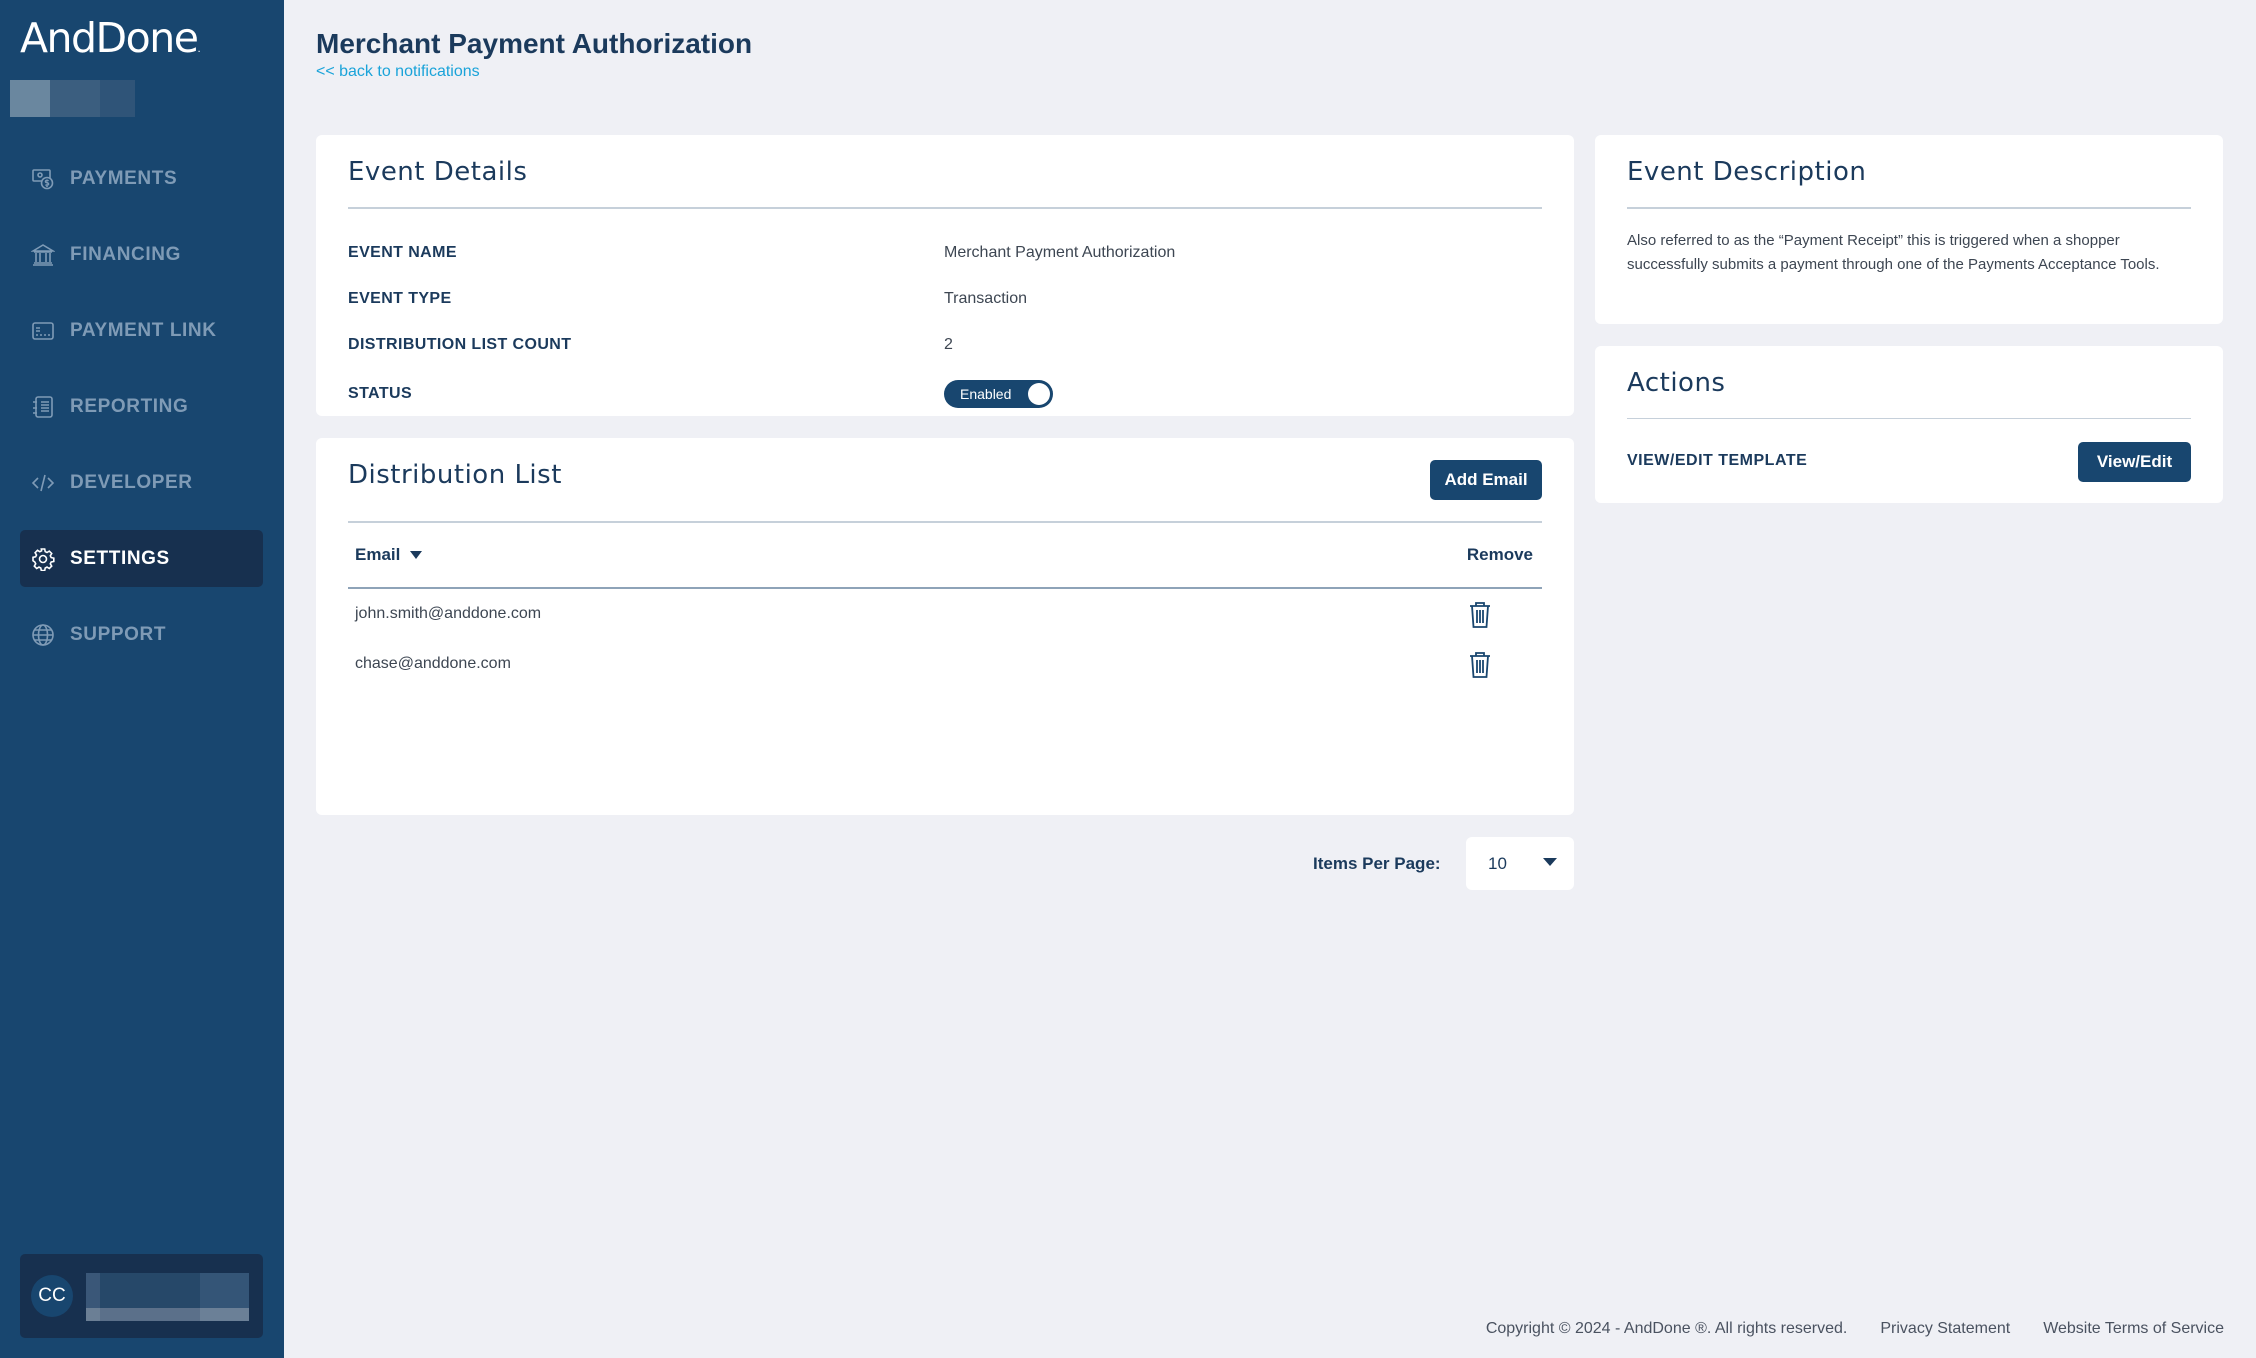  I want to click on detail-row-event-type: EVENT TYPE Transaction, so click(945, 299).